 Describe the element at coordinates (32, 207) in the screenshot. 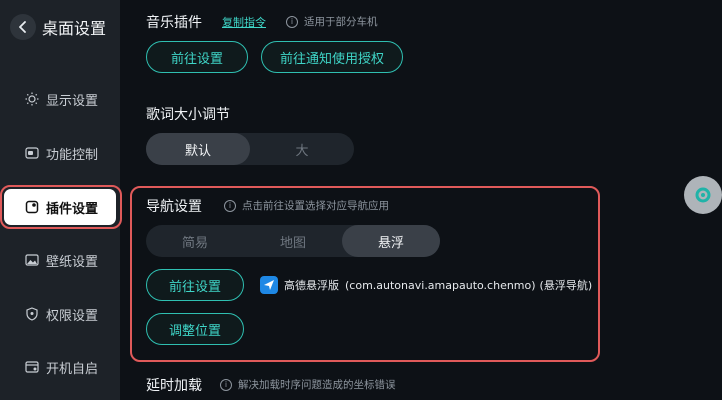

I see `plugin-icon` at that location.